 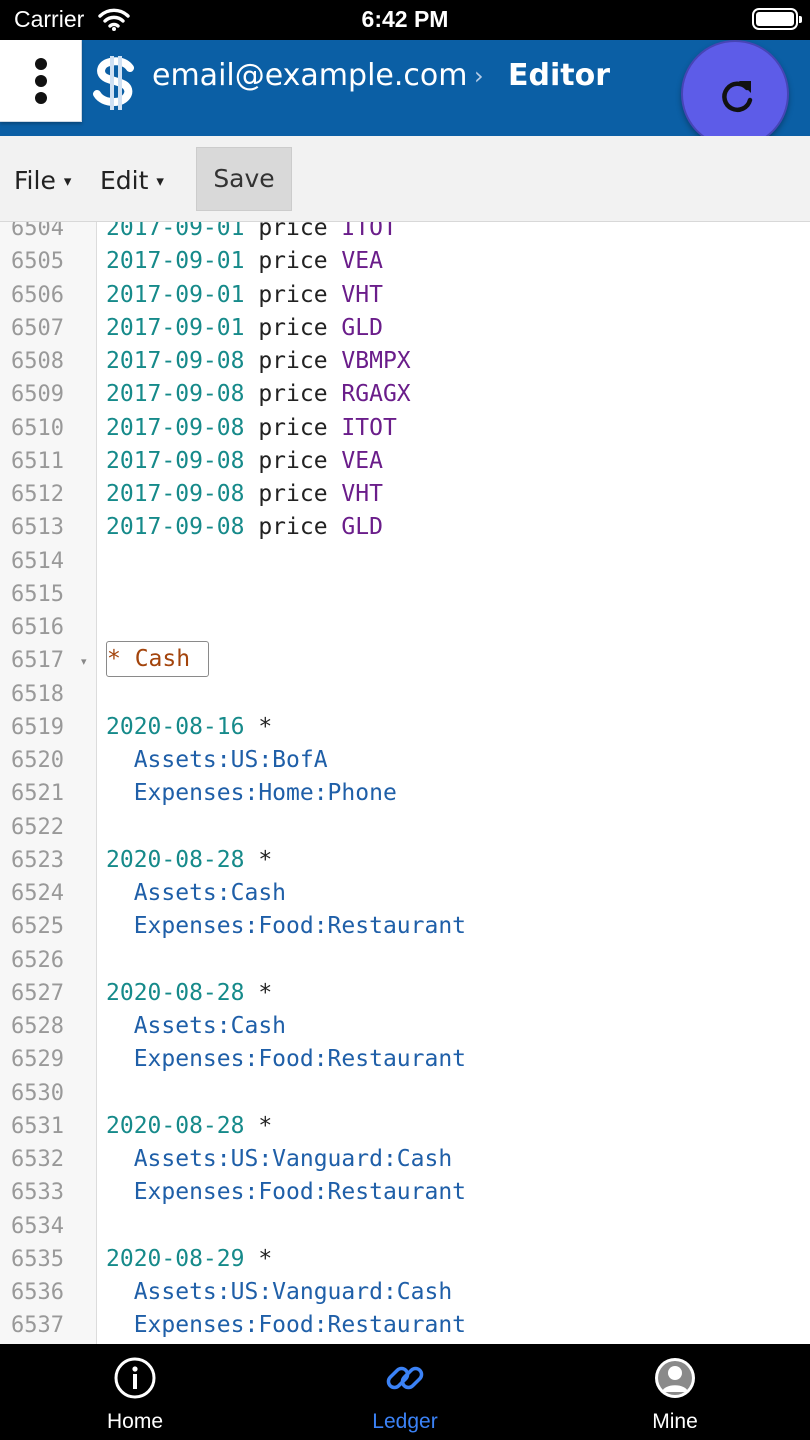 I want to click on code-line: 6507 2017-09-01 price GLD, so click(x=405, y=328).